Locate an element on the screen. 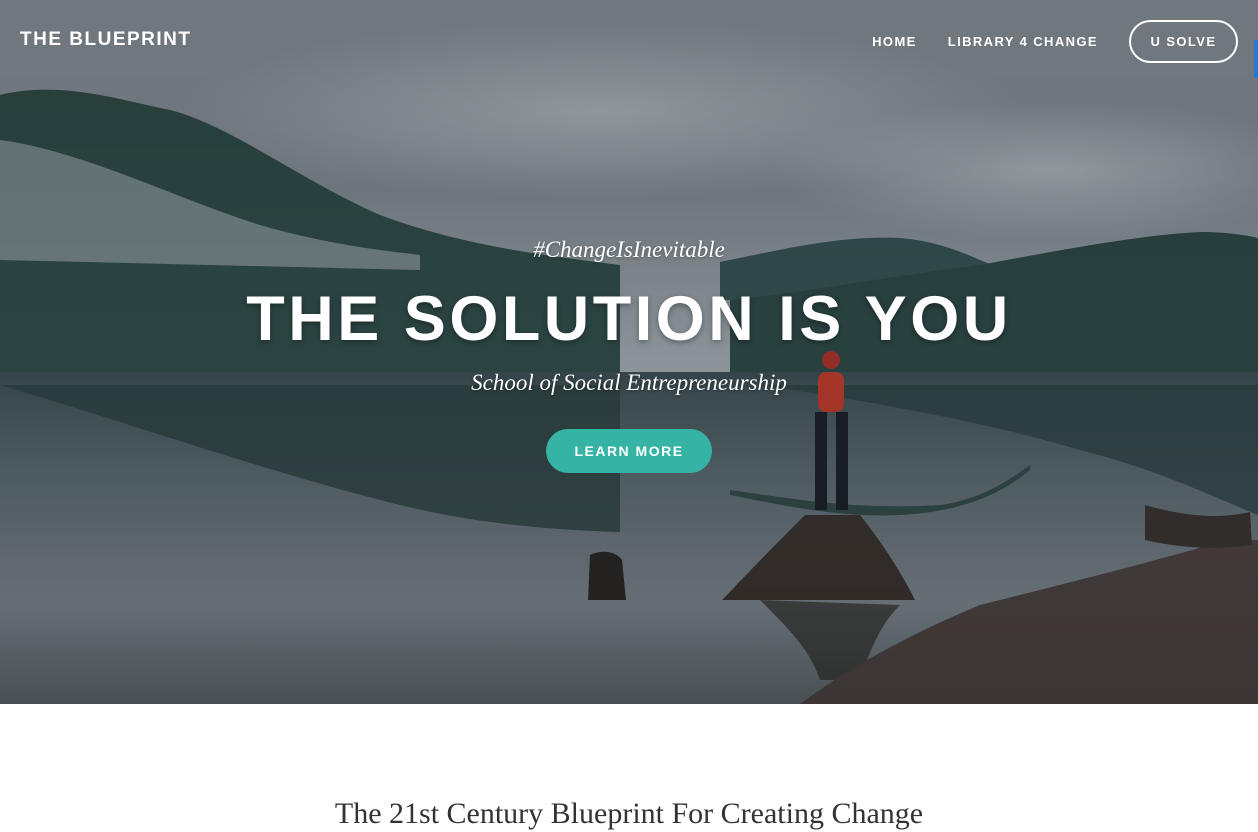 This screenshot has height=832, width=1258. nav-library-link: LIBRARY 4 CHANGE is located at coordinates (1023, 41).